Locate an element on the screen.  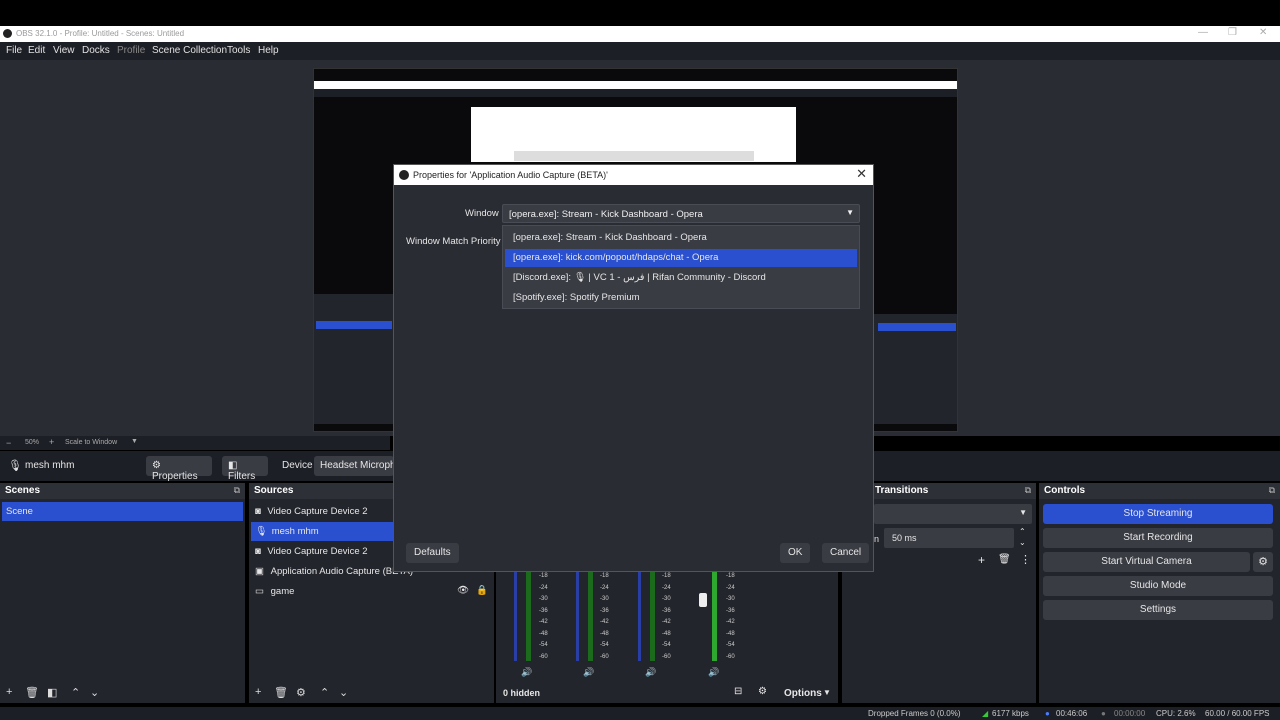
options-button: Options is located at coordinates (803, 693).